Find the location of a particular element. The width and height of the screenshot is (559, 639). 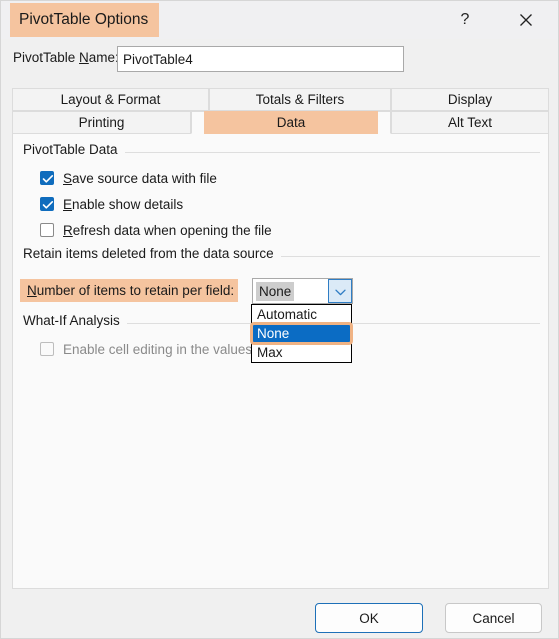

help-button: ? is located at coordinates (465, 20).